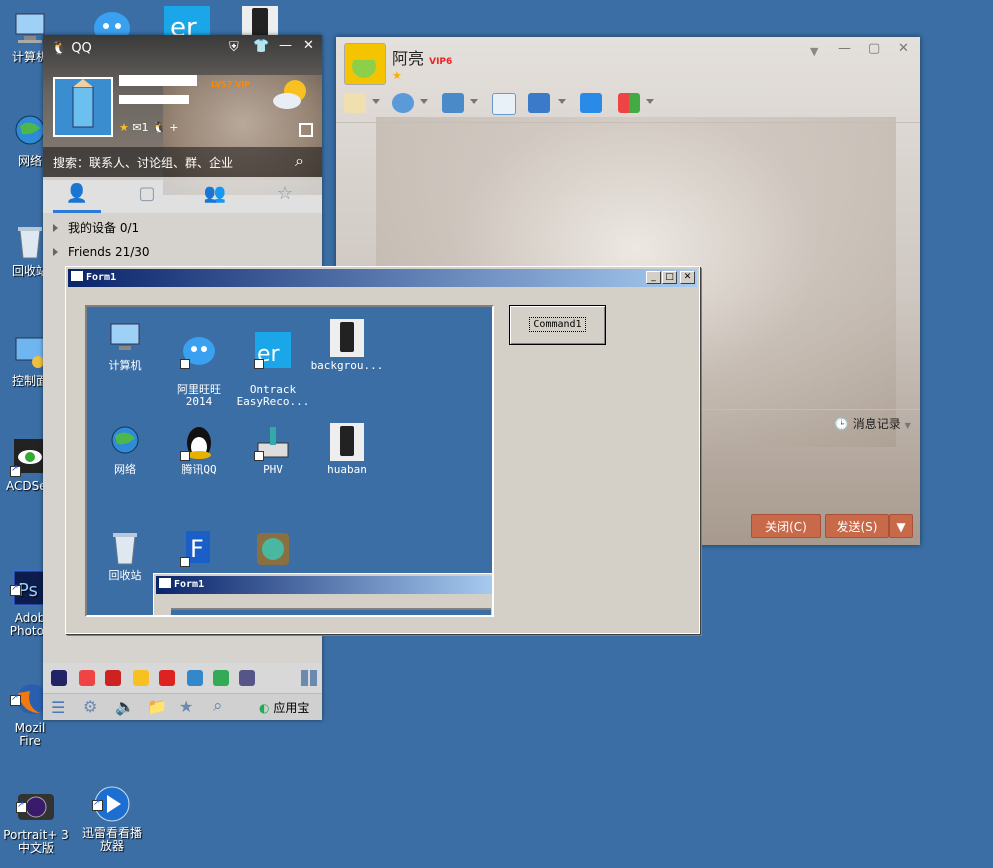 This screenshot has height=868, width=993. What do you see at coordinates (90, 706) in the screenshot?
I see `settings-gear-icon: ⚙` at bounding box center [90, 706].